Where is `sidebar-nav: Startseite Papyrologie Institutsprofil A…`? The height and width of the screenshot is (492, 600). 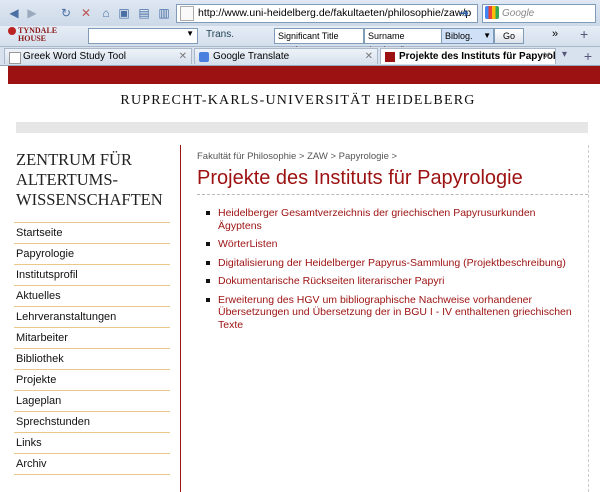
sidebar-nav: Startseite Papyrologie Institutsprofil A… is located at coordinates (92, 348).